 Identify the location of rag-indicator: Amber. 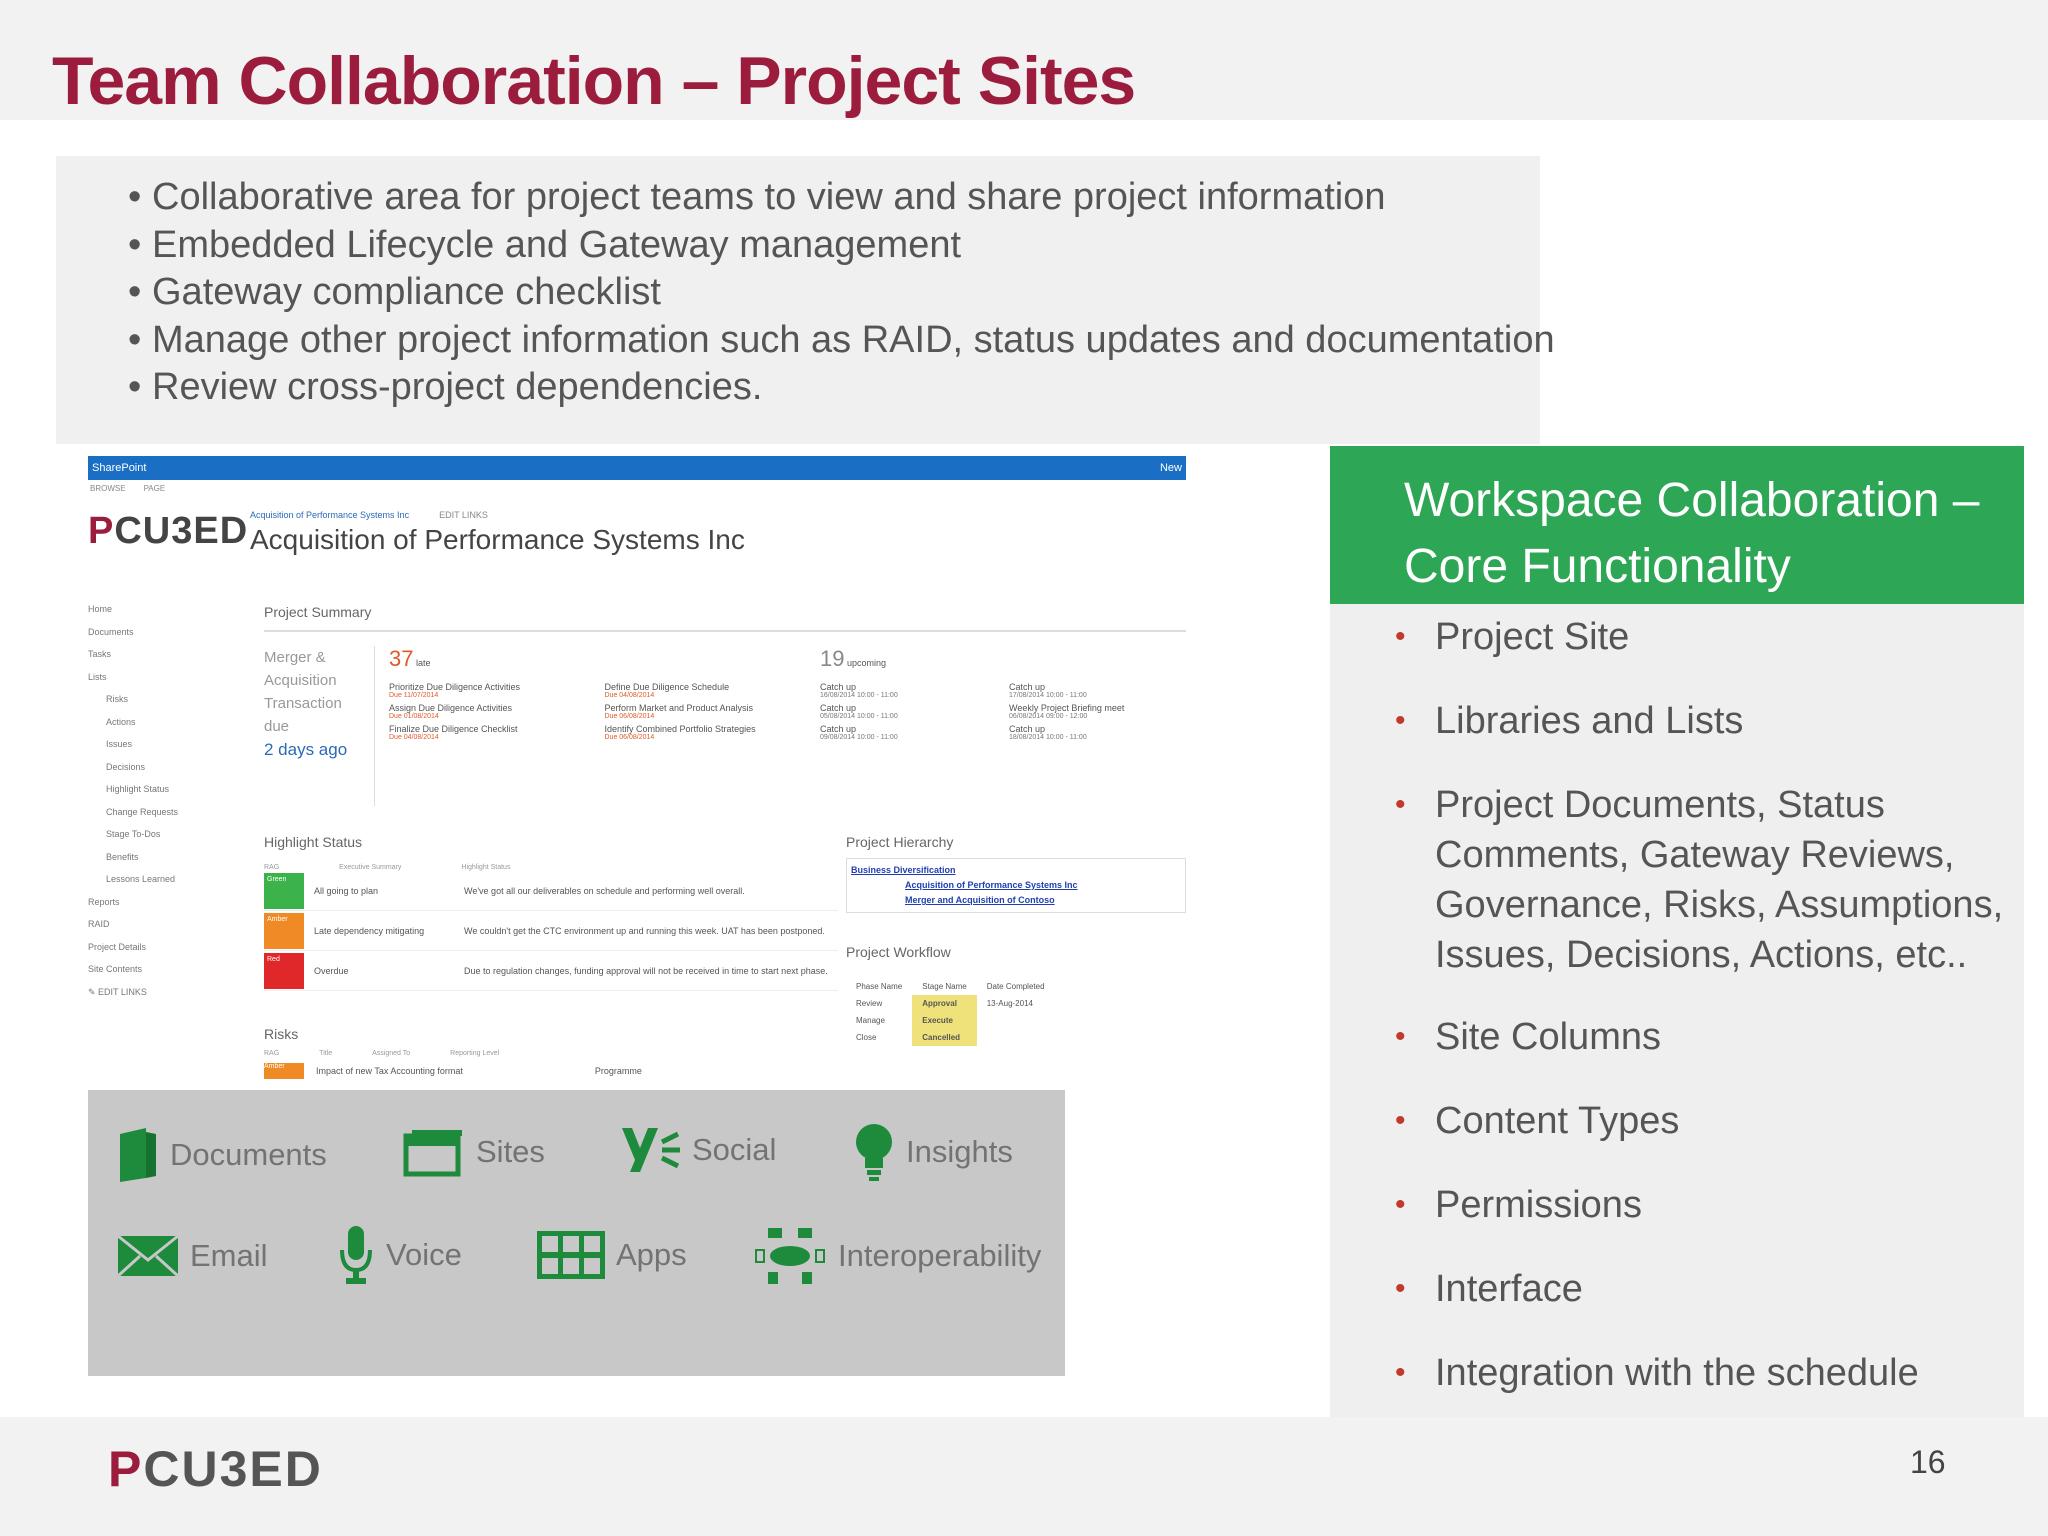
(284, 930).